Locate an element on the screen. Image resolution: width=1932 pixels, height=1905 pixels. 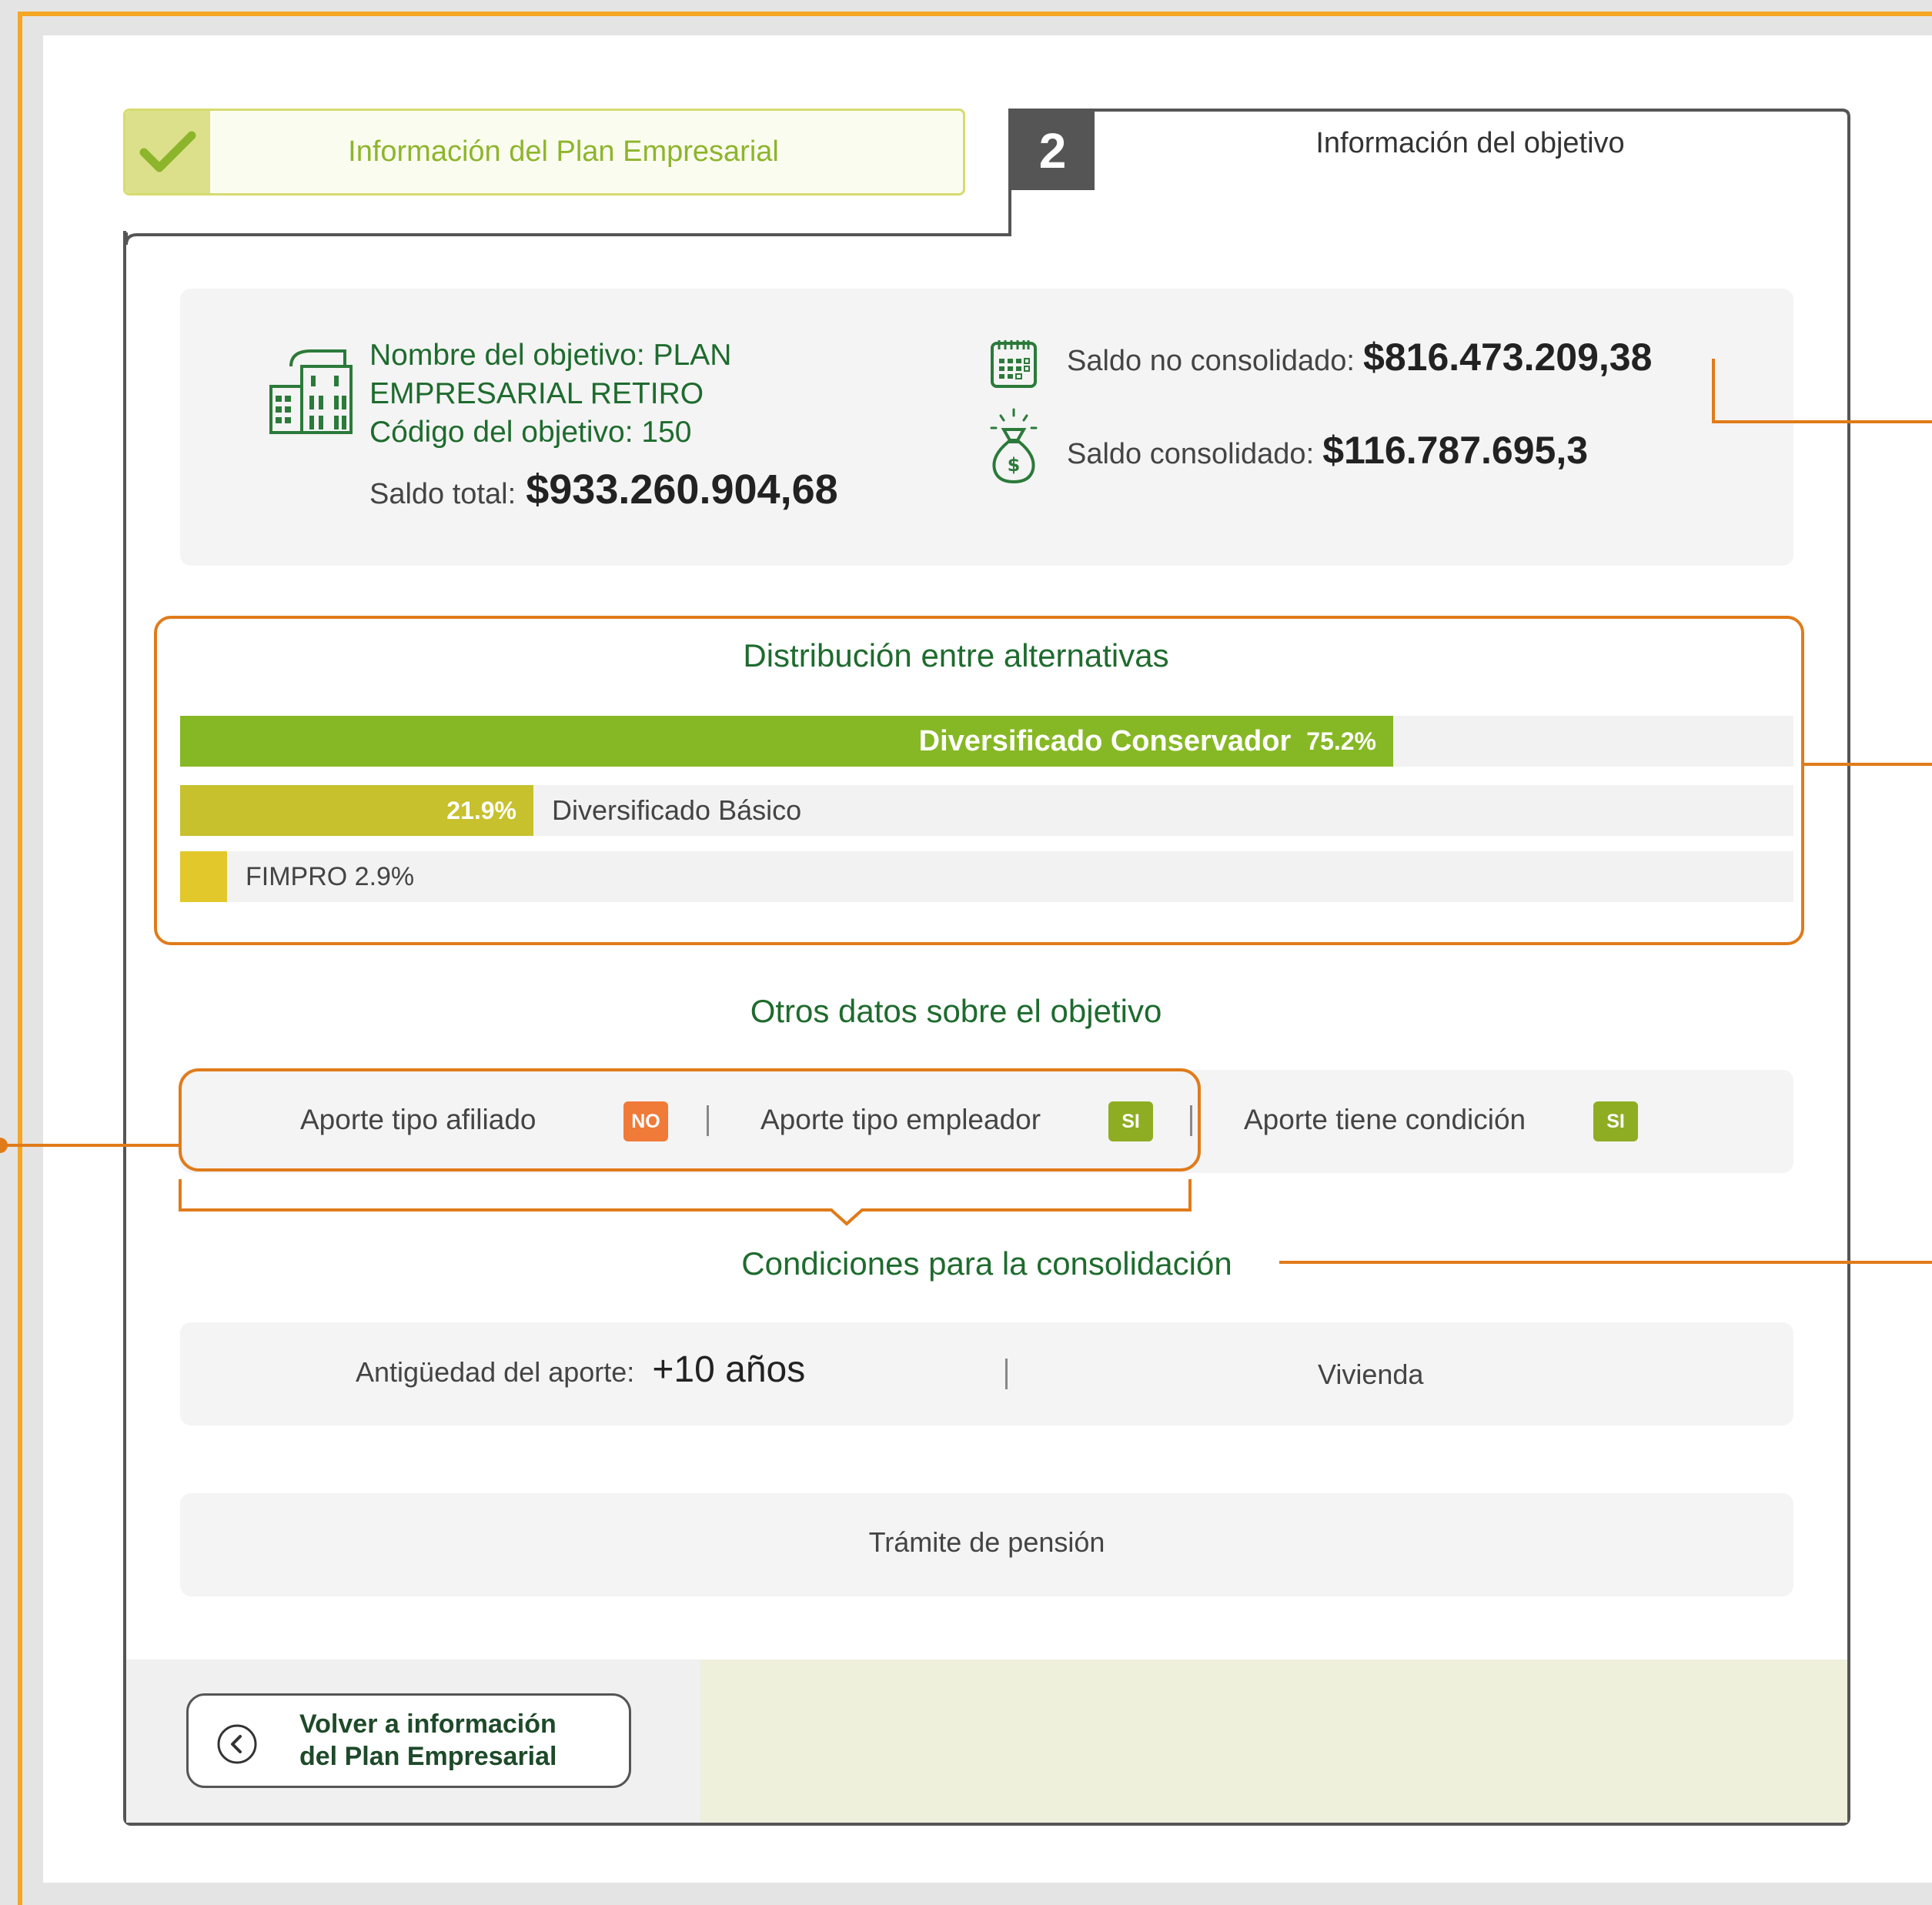
condiciones-title: Condiciones para la consolidación is located at coordinates (986, 1263).